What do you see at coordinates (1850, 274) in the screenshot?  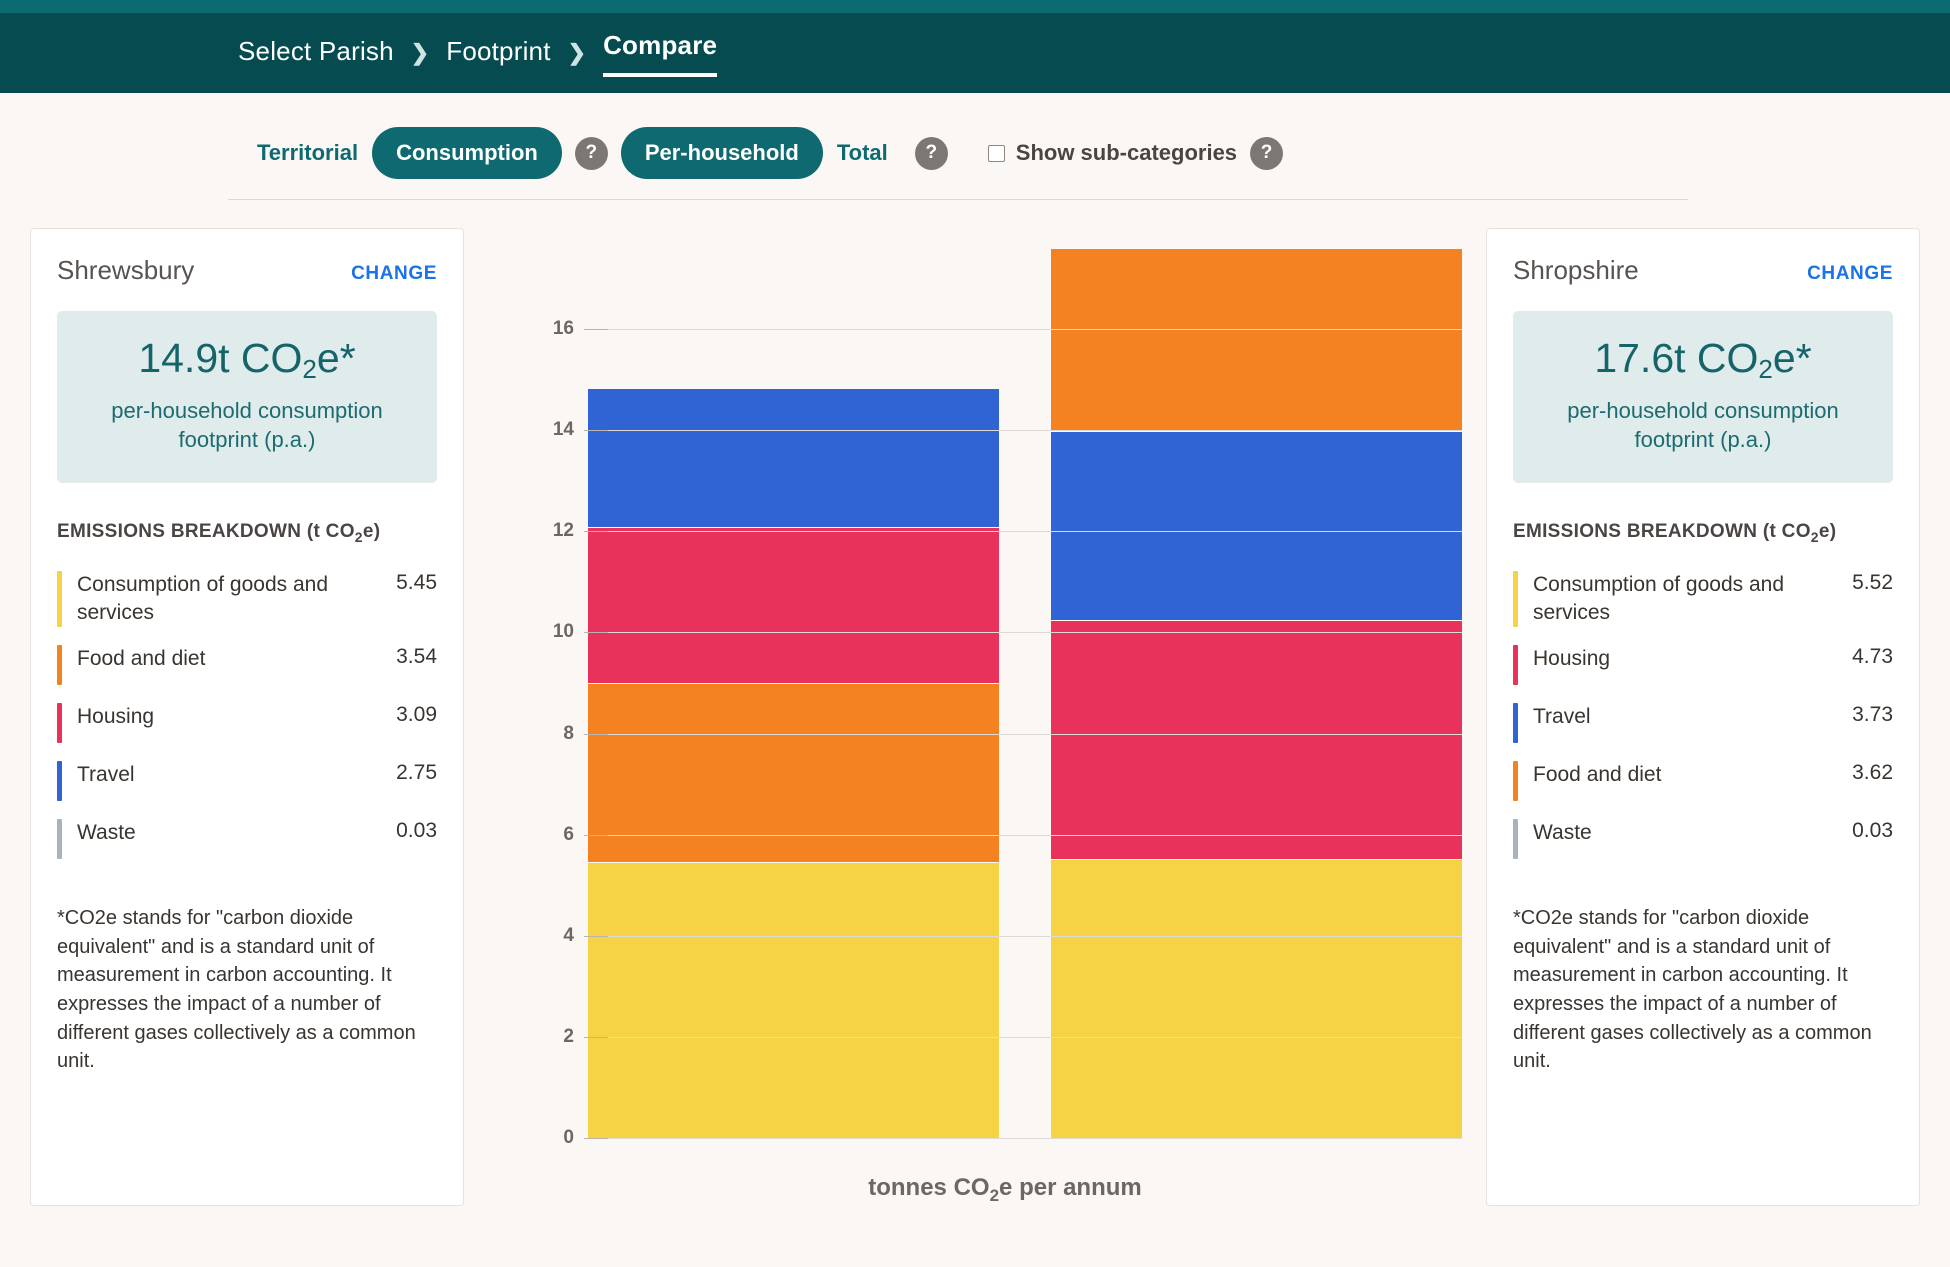 I see `right-change-link: CHANGE` at bounding box center [1850, 274].